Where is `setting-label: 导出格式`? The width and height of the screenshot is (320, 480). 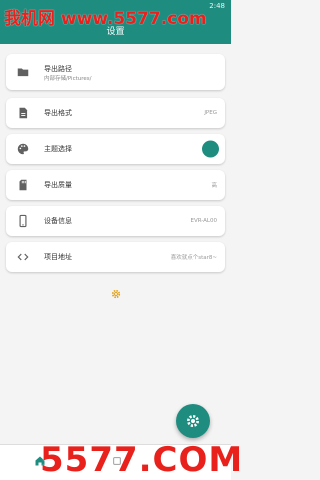
setting-label: 导出格式 is located at coordinates (58, 113).